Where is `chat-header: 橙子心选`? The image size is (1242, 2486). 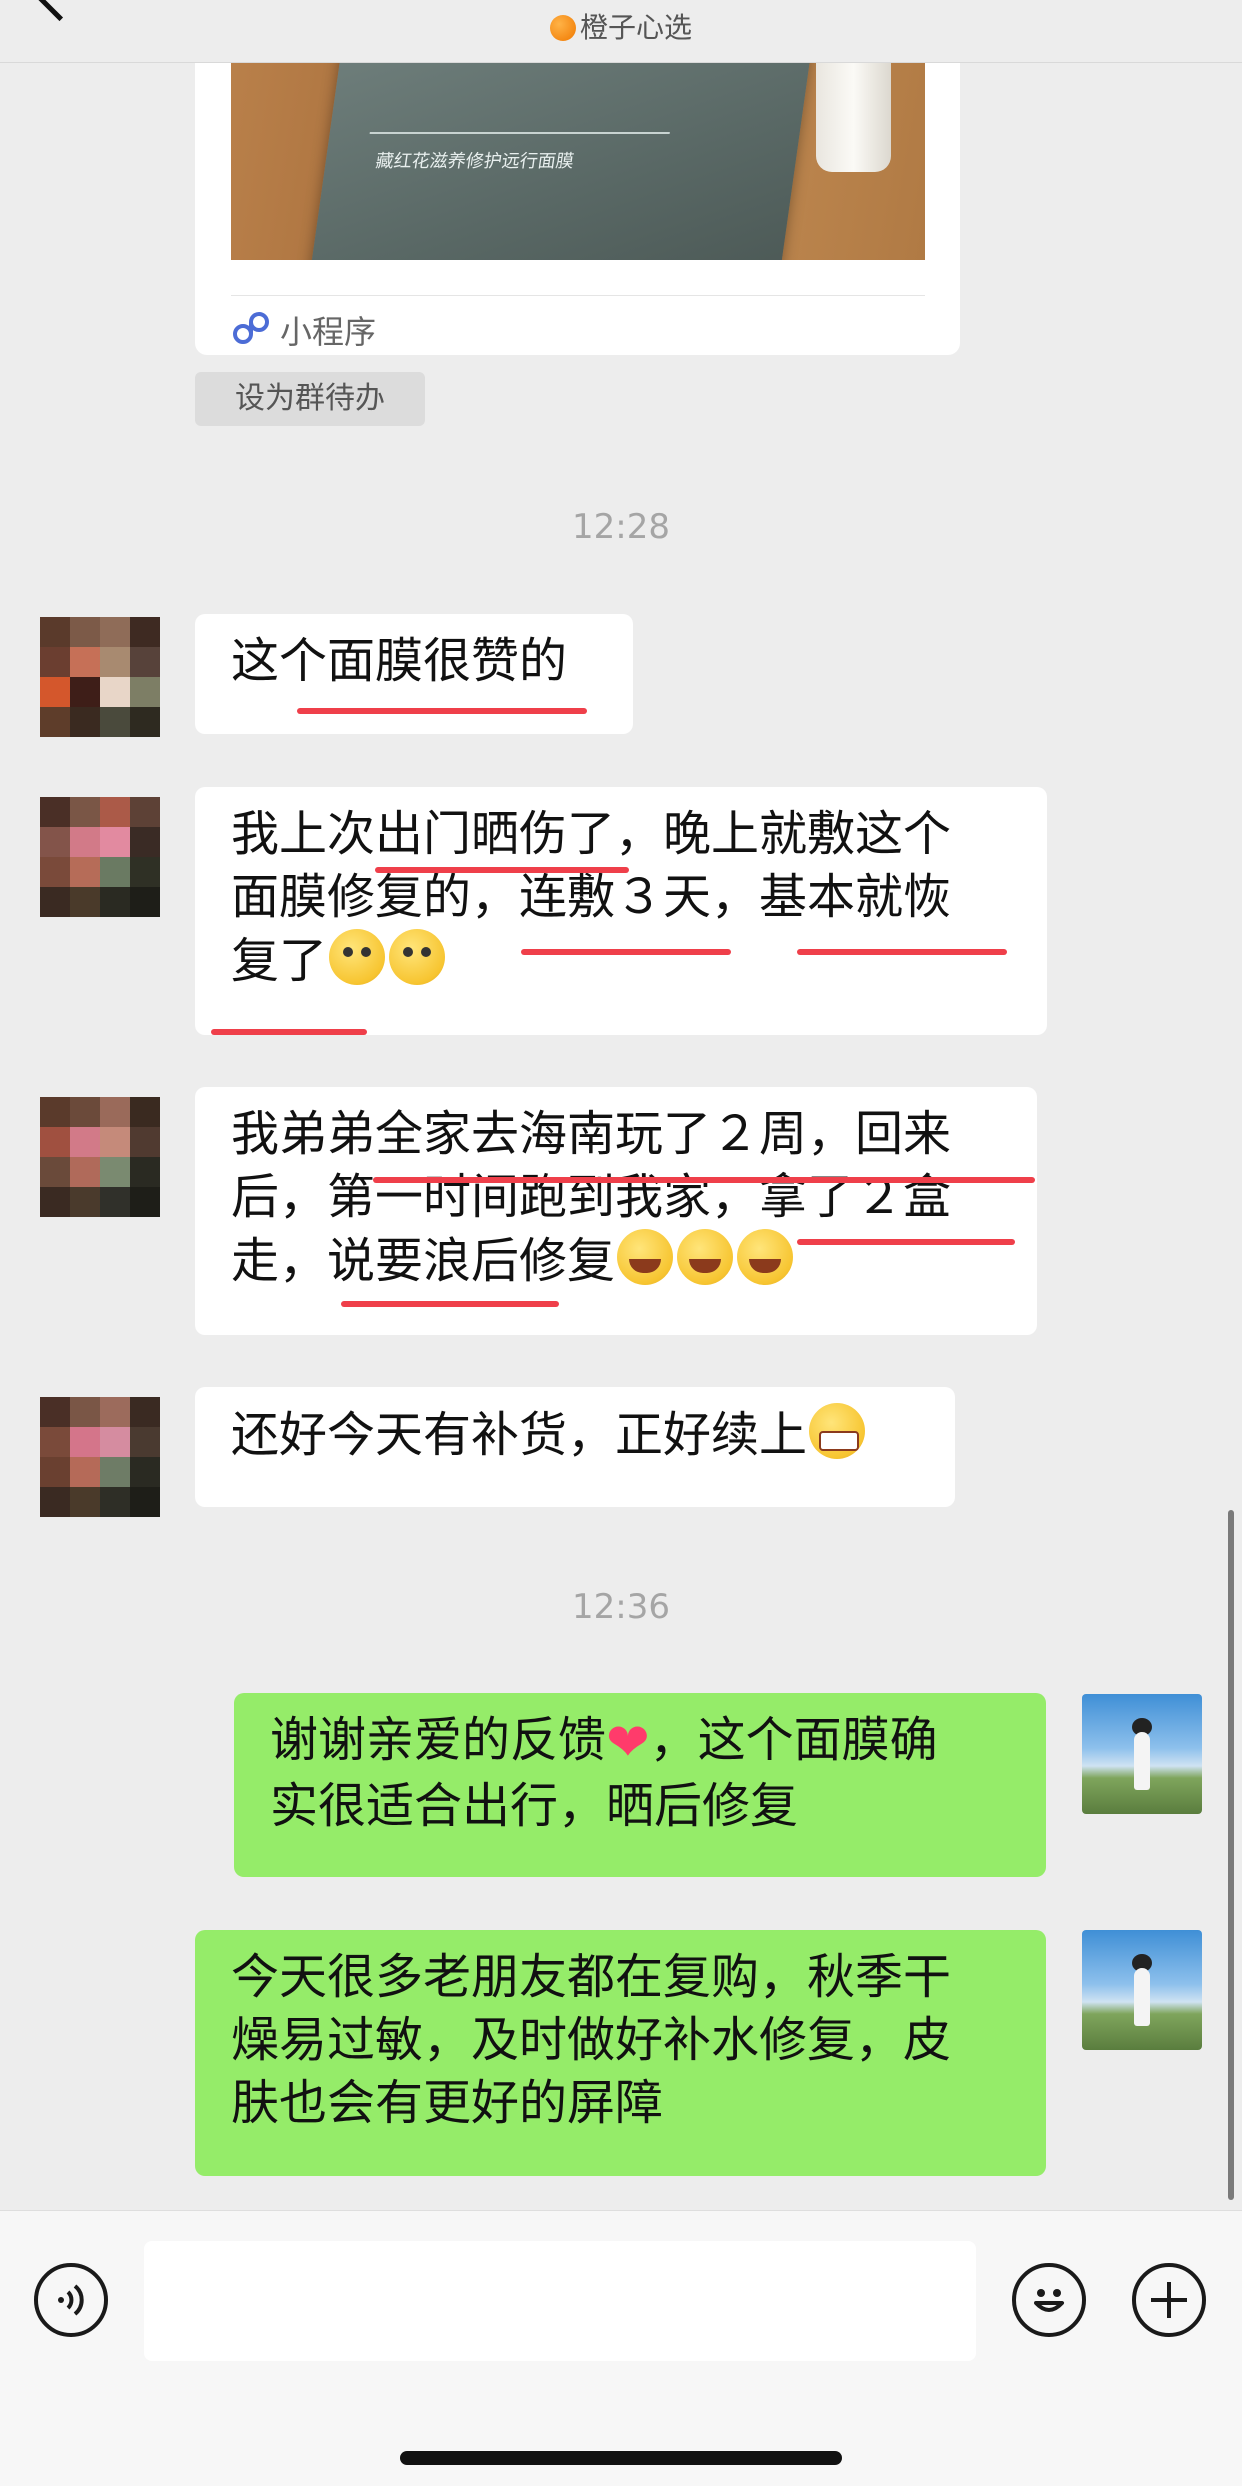
chat-header: 橙子心选 is located at coordinates (621, 31).